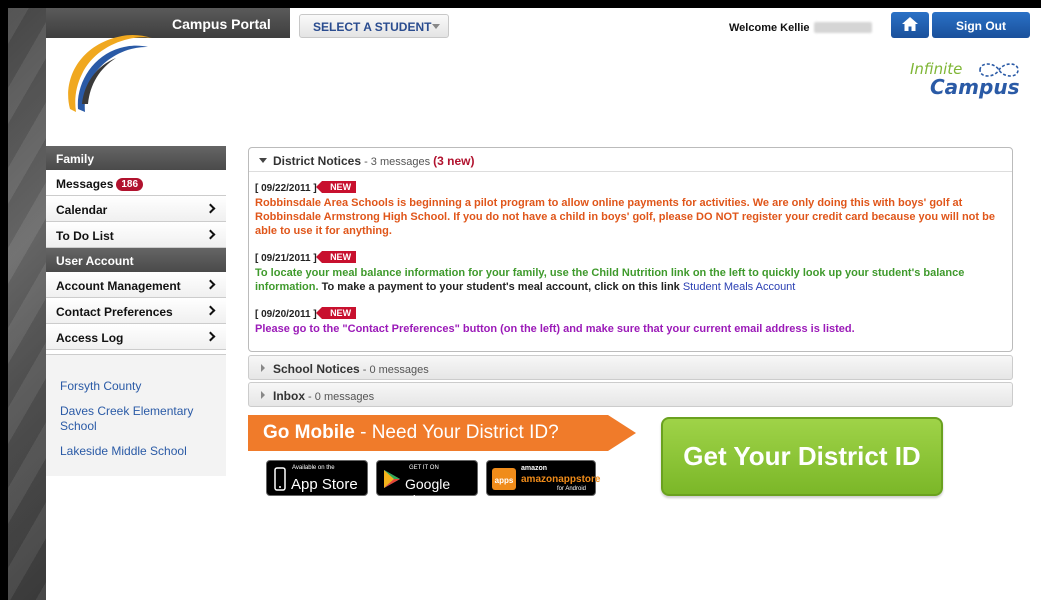 The height and width of the screenshot is (600, 1041). Describe the element at coordinates (534, 468) in the screenshot. I see `amazon-small-text: amazon` at that location.